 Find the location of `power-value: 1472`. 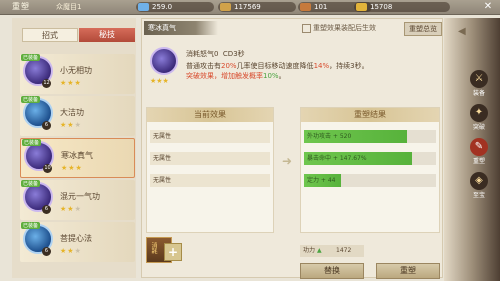

power-value: 1472 is located at coordinates (344, 250).